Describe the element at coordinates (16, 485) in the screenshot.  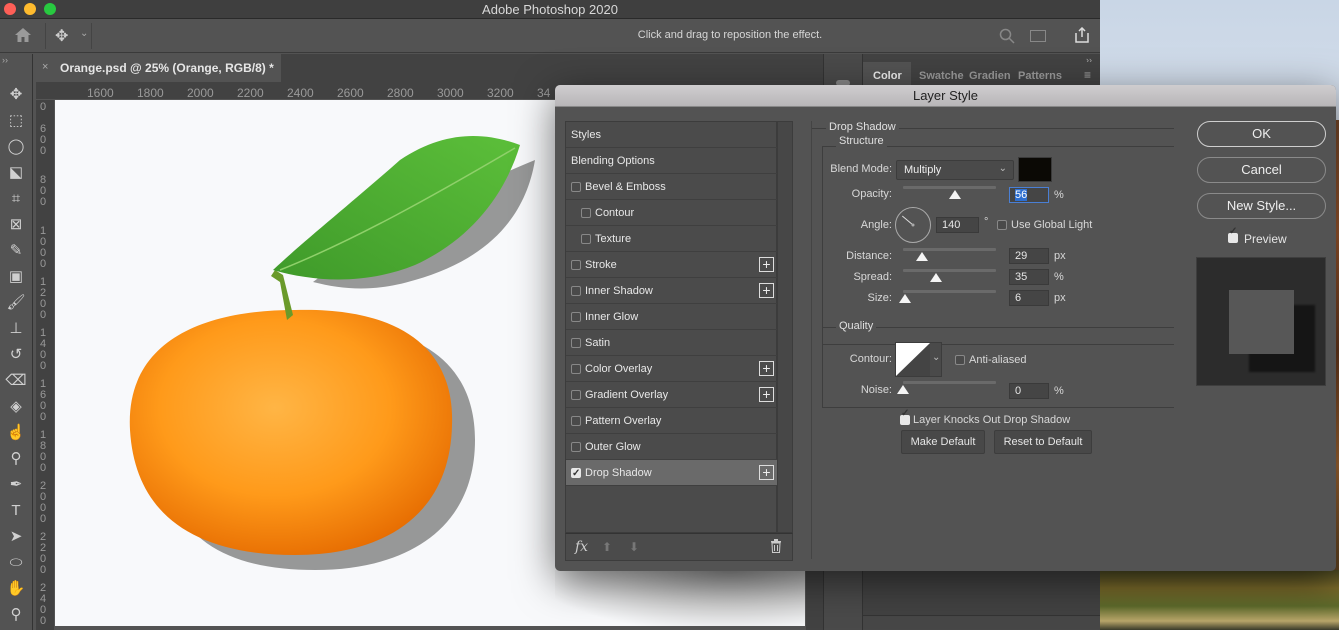
I see `pen-tool-icon: ✒` at that location.